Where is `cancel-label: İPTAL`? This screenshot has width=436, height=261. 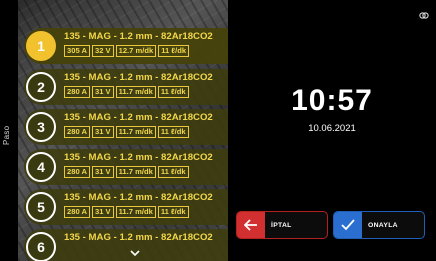 cancel-label: İPTAL is located at coordinates (281, 225).